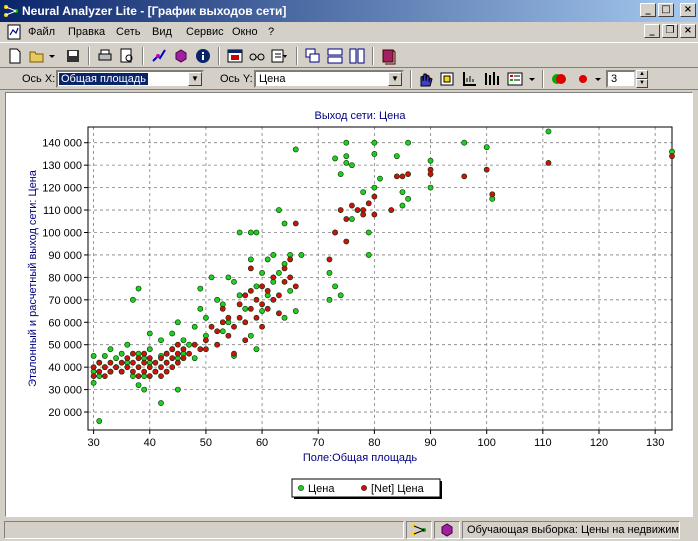  Describe the element at coordinates (257, 56) in the screenshot. I see `glasses-icon` at that location.